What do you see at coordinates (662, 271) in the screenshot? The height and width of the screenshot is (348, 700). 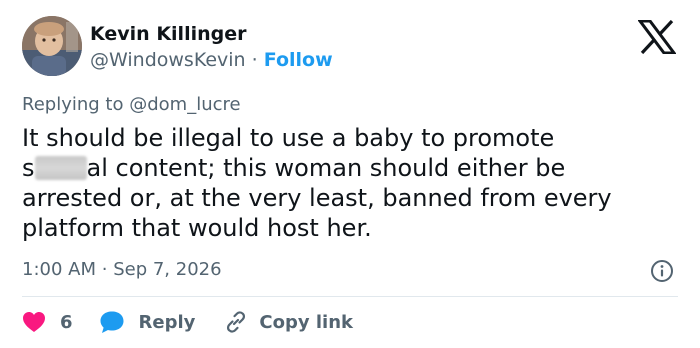 I see `info-icon` at bounding box center [662, 271].